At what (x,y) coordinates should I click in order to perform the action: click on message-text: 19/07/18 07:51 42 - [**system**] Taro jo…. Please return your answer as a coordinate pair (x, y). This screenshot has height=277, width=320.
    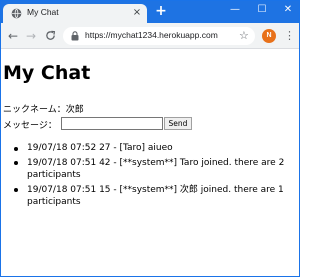
    Looking at the image, I should click on (156, 169).